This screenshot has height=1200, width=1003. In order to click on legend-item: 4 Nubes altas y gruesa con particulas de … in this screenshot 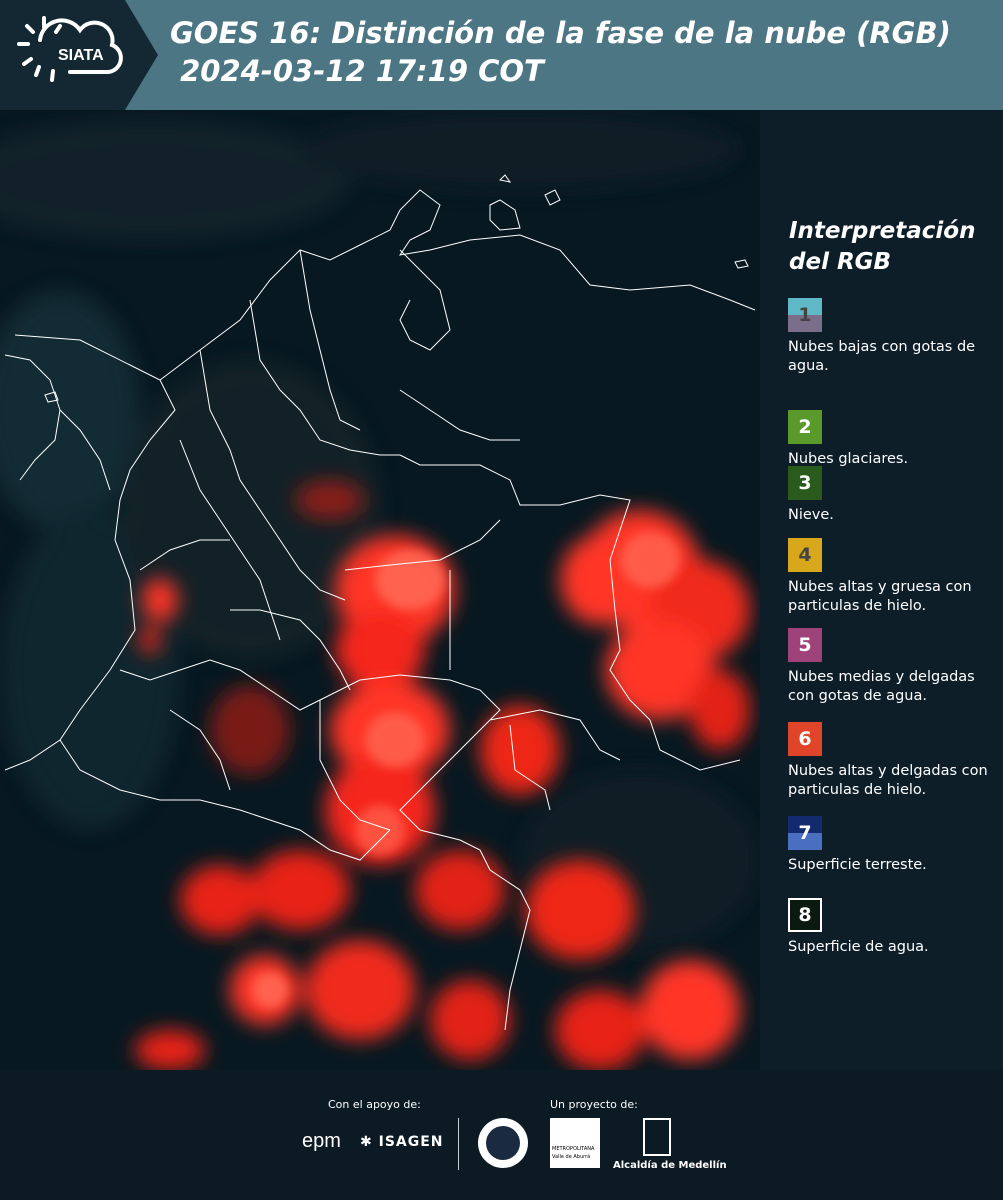, I will do `click(893, 577)`.